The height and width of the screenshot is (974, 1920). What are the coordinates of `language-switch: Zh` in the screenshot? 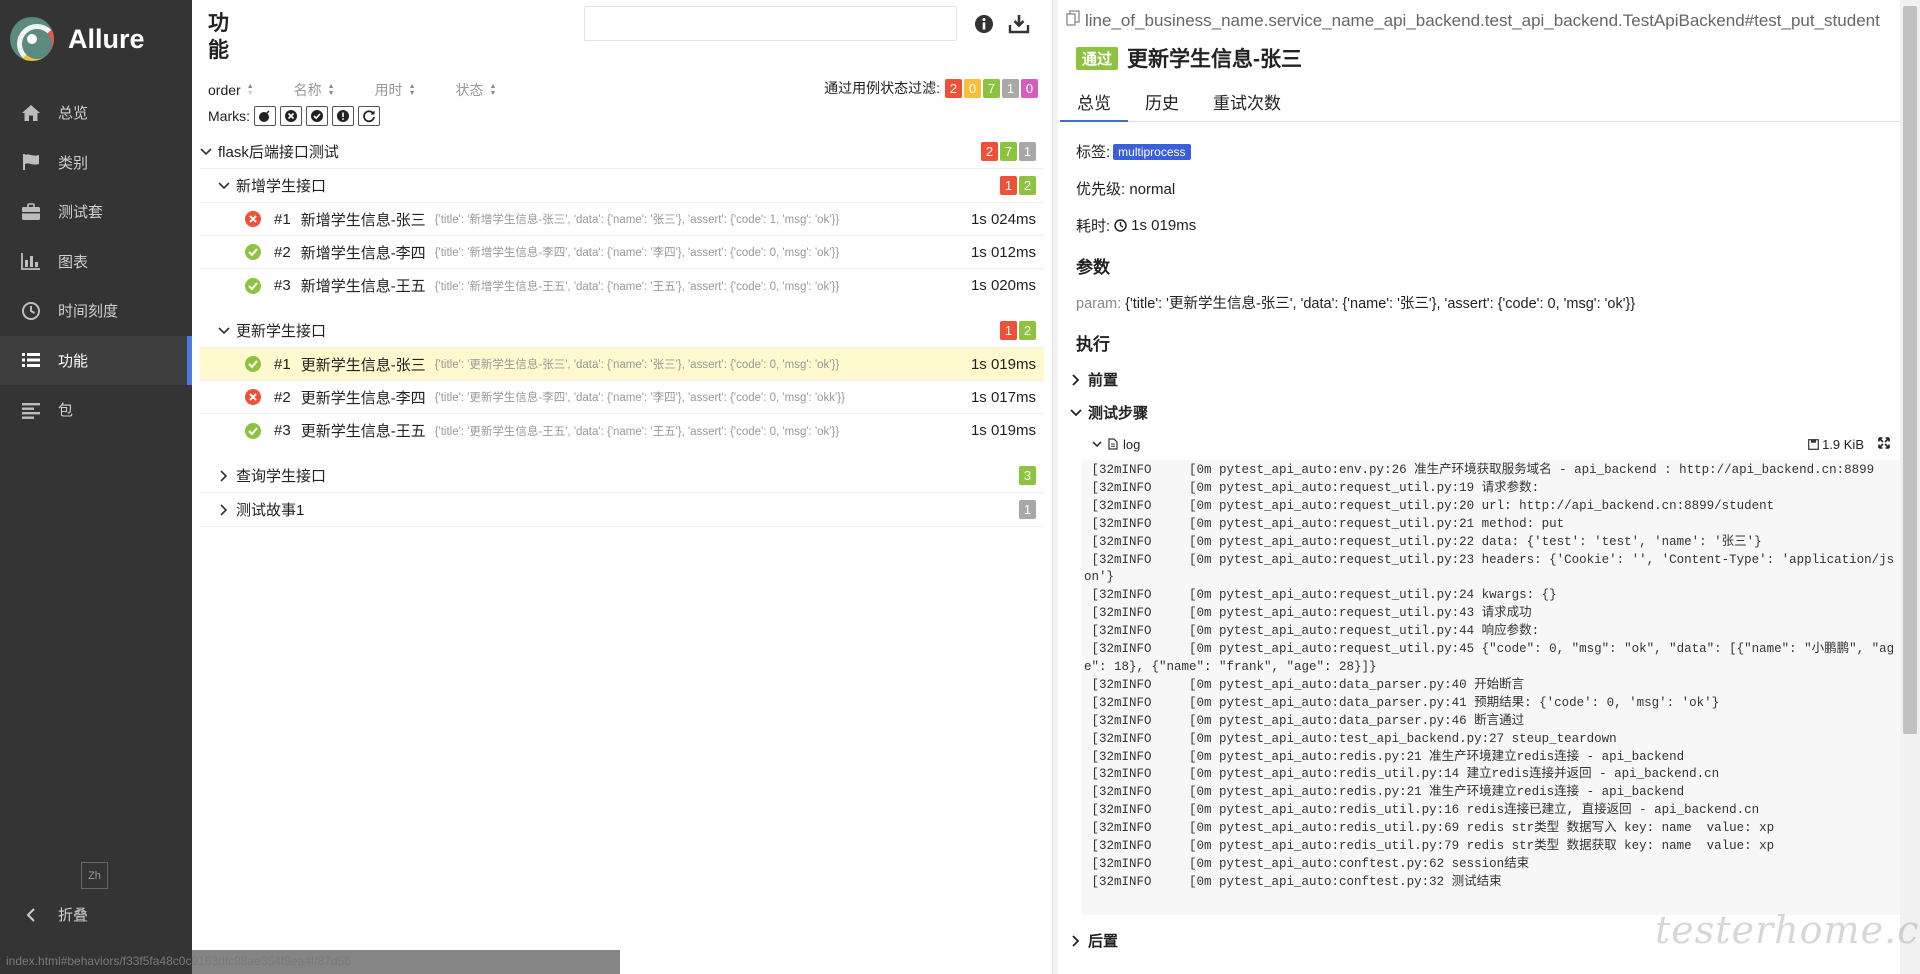 It's located at (94, 875).